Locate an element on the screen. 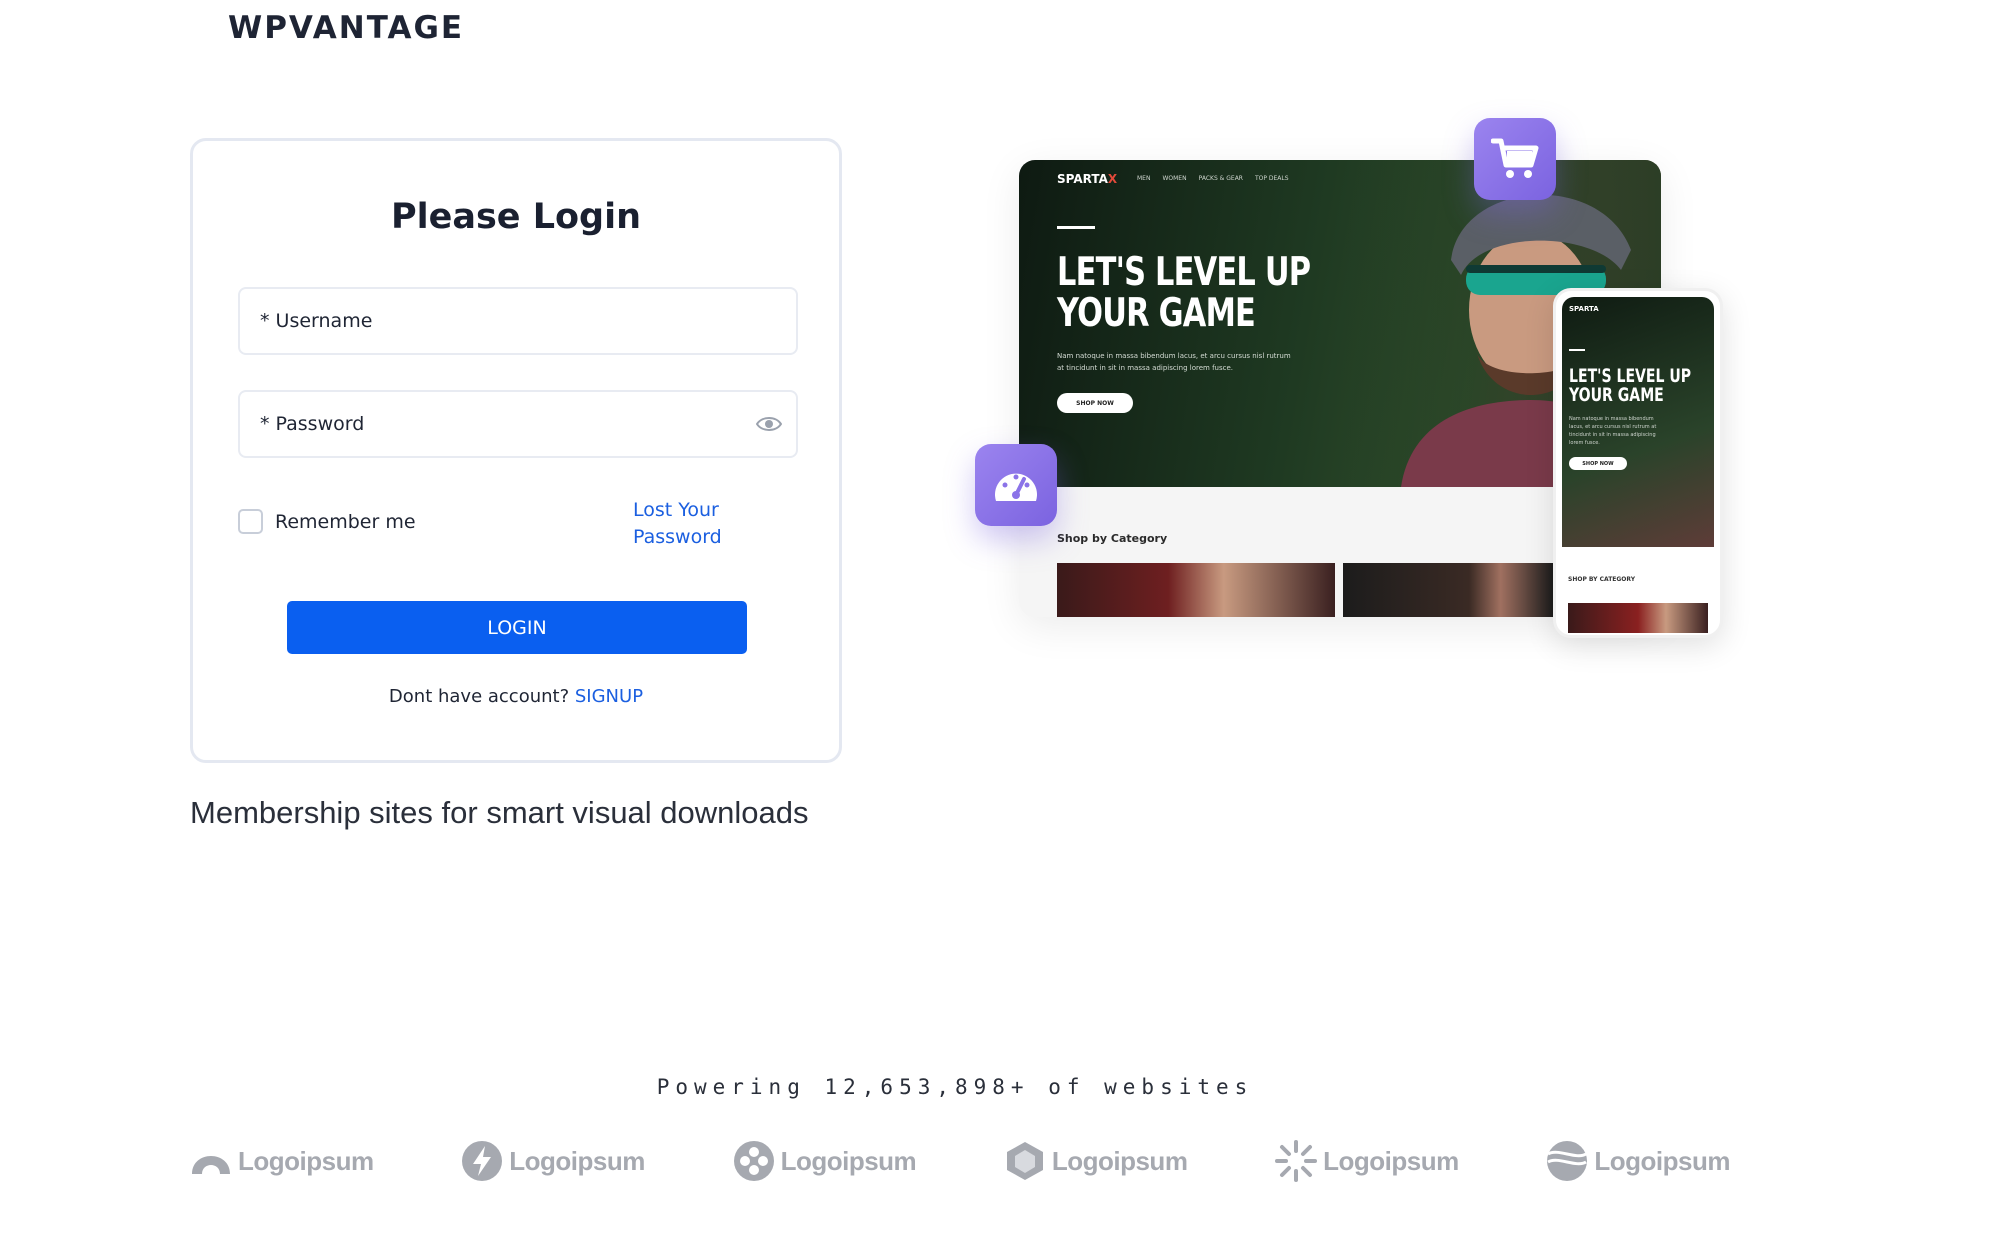 This screenshot has height=1248, width=1999. shopping-cart-icon is located at coordinates (1515, 158).